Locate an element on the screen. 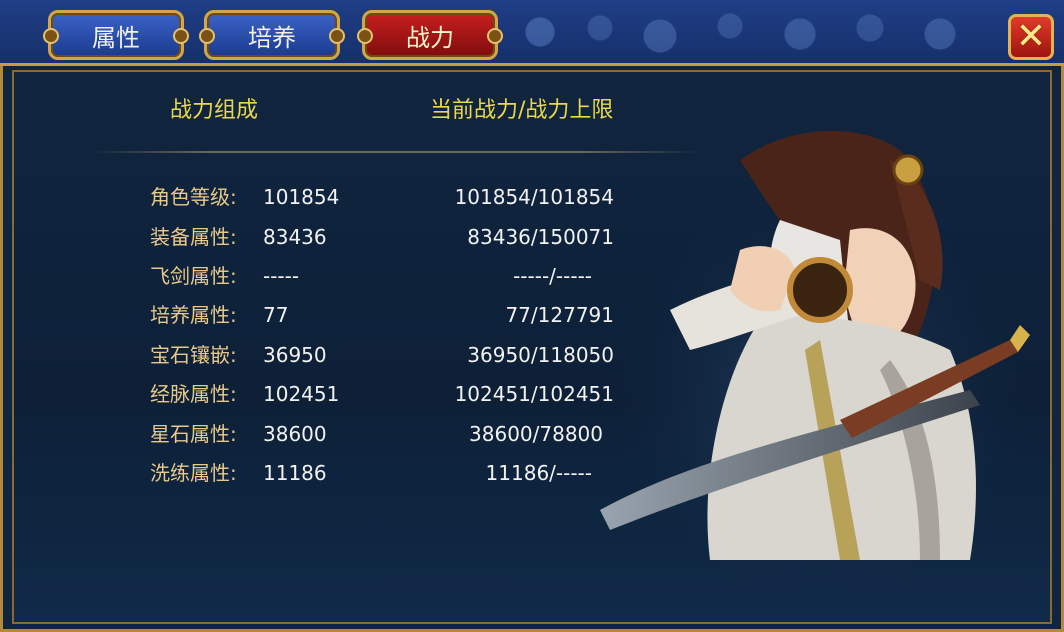  close-x-icon: ✕ is located at coordinates (1031, 36).